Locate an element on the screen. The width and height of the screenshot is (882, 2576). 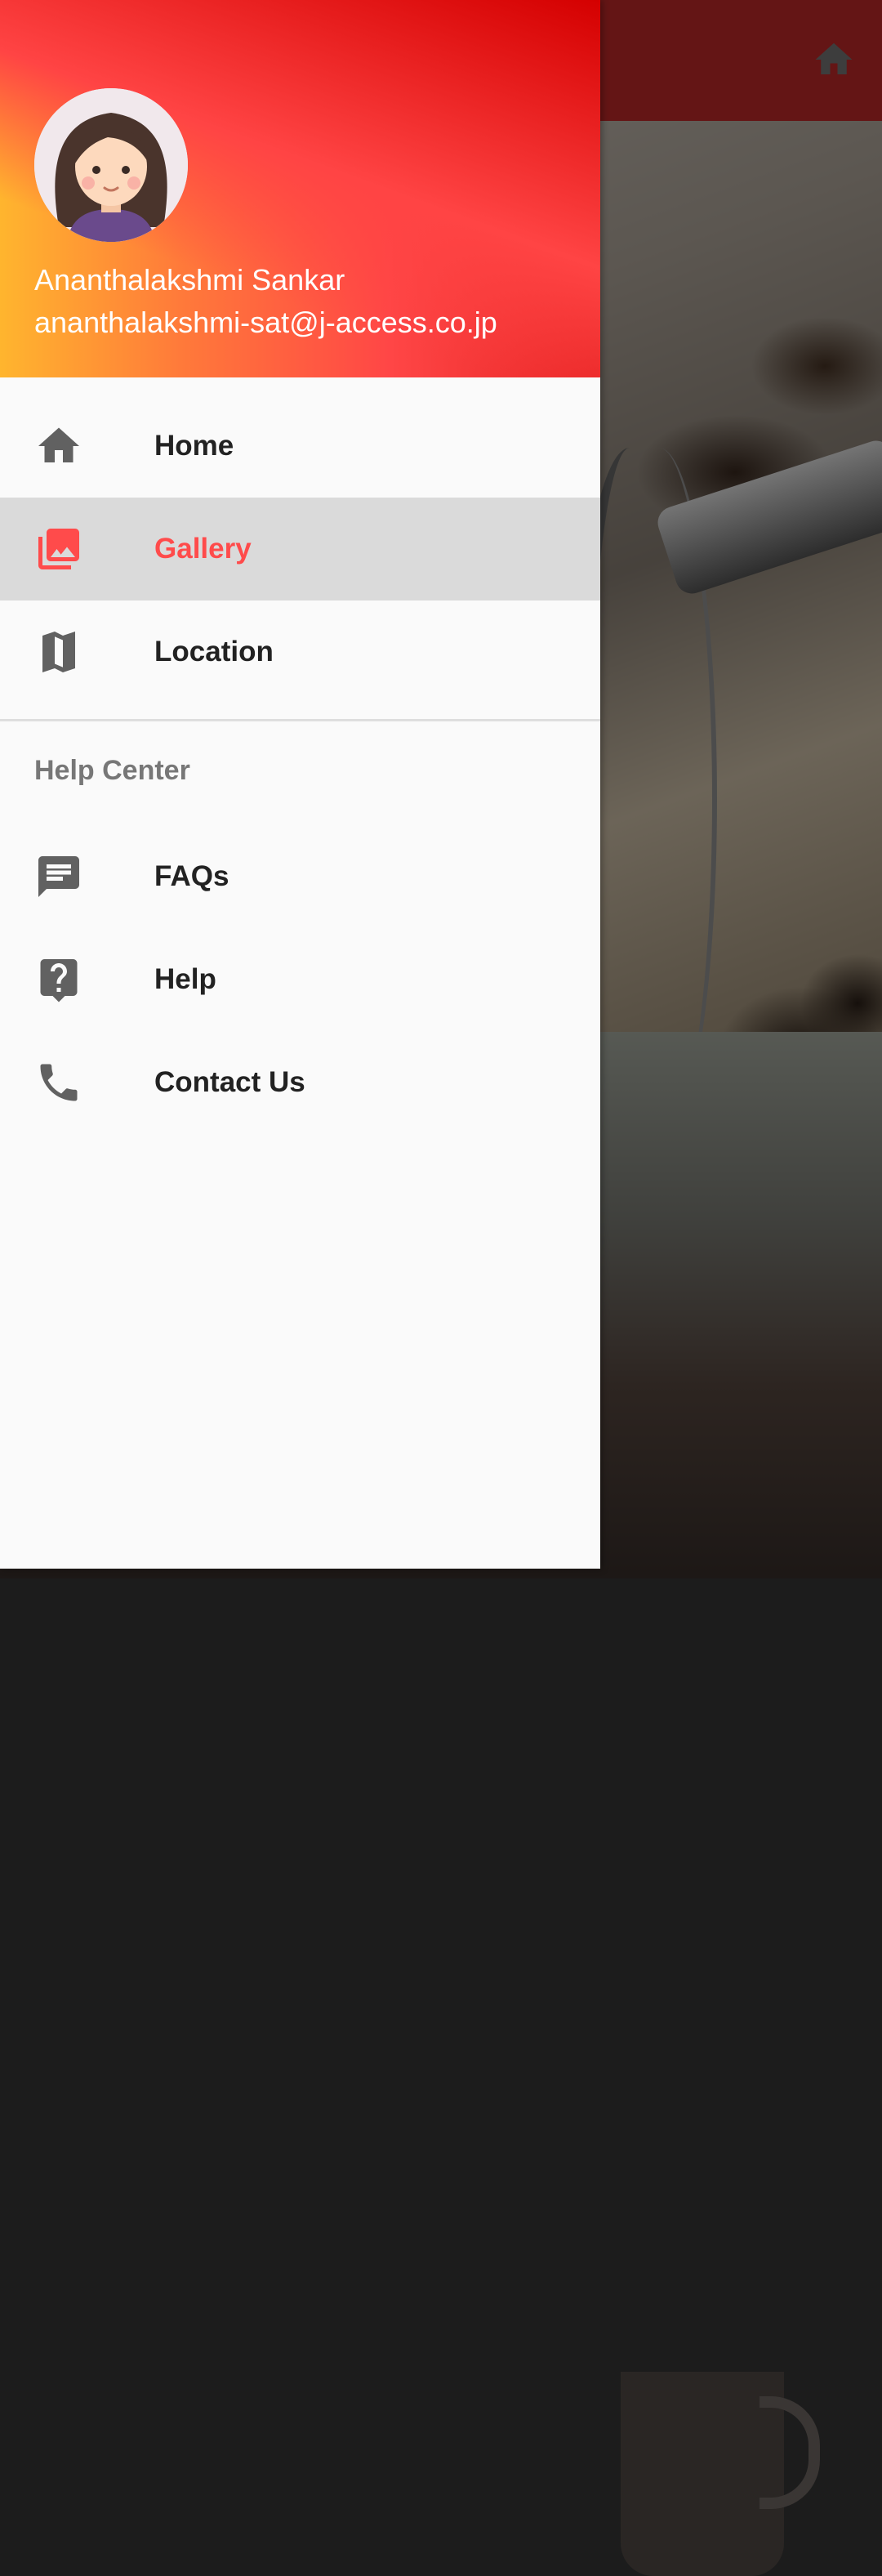
drawer-divider is located at coordinates (300, 720).